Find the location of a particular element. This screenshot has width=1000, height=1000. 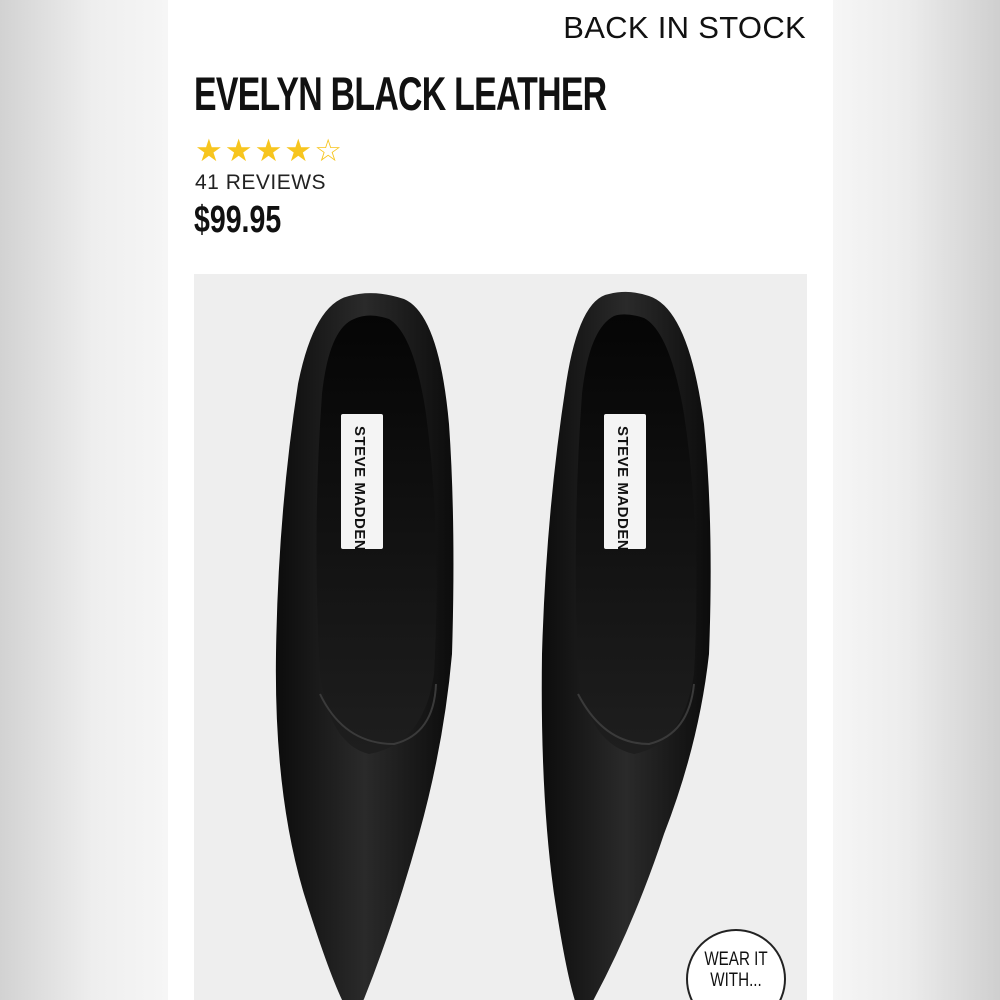

stock-status: BACK IN STOCK is located at coordinates (684, 27).